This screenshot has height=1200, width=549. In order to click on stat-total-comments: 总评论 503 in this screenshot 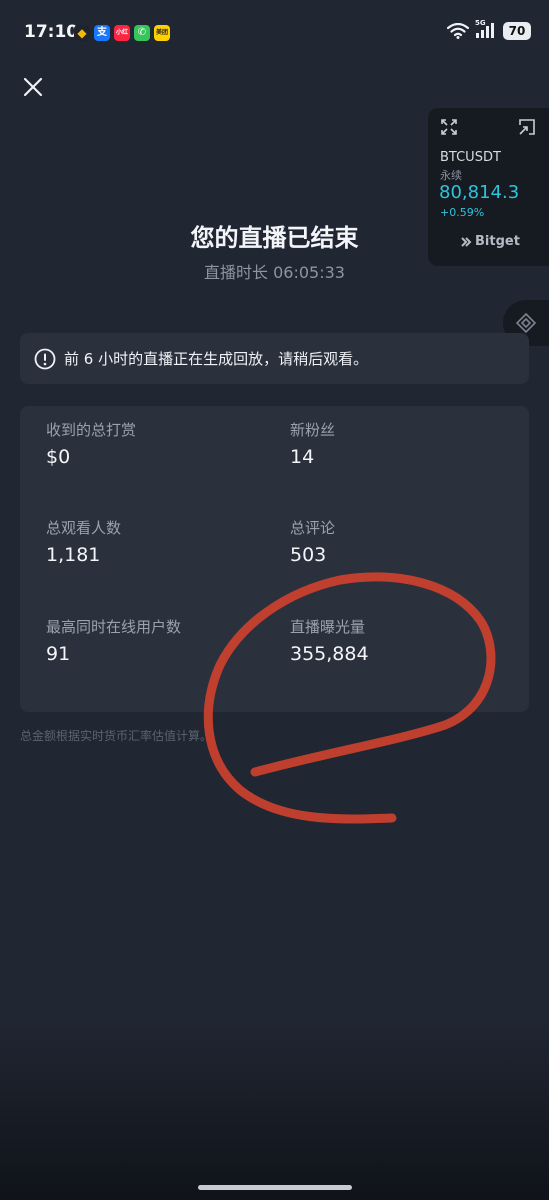, I will do `click(400, 542)`.